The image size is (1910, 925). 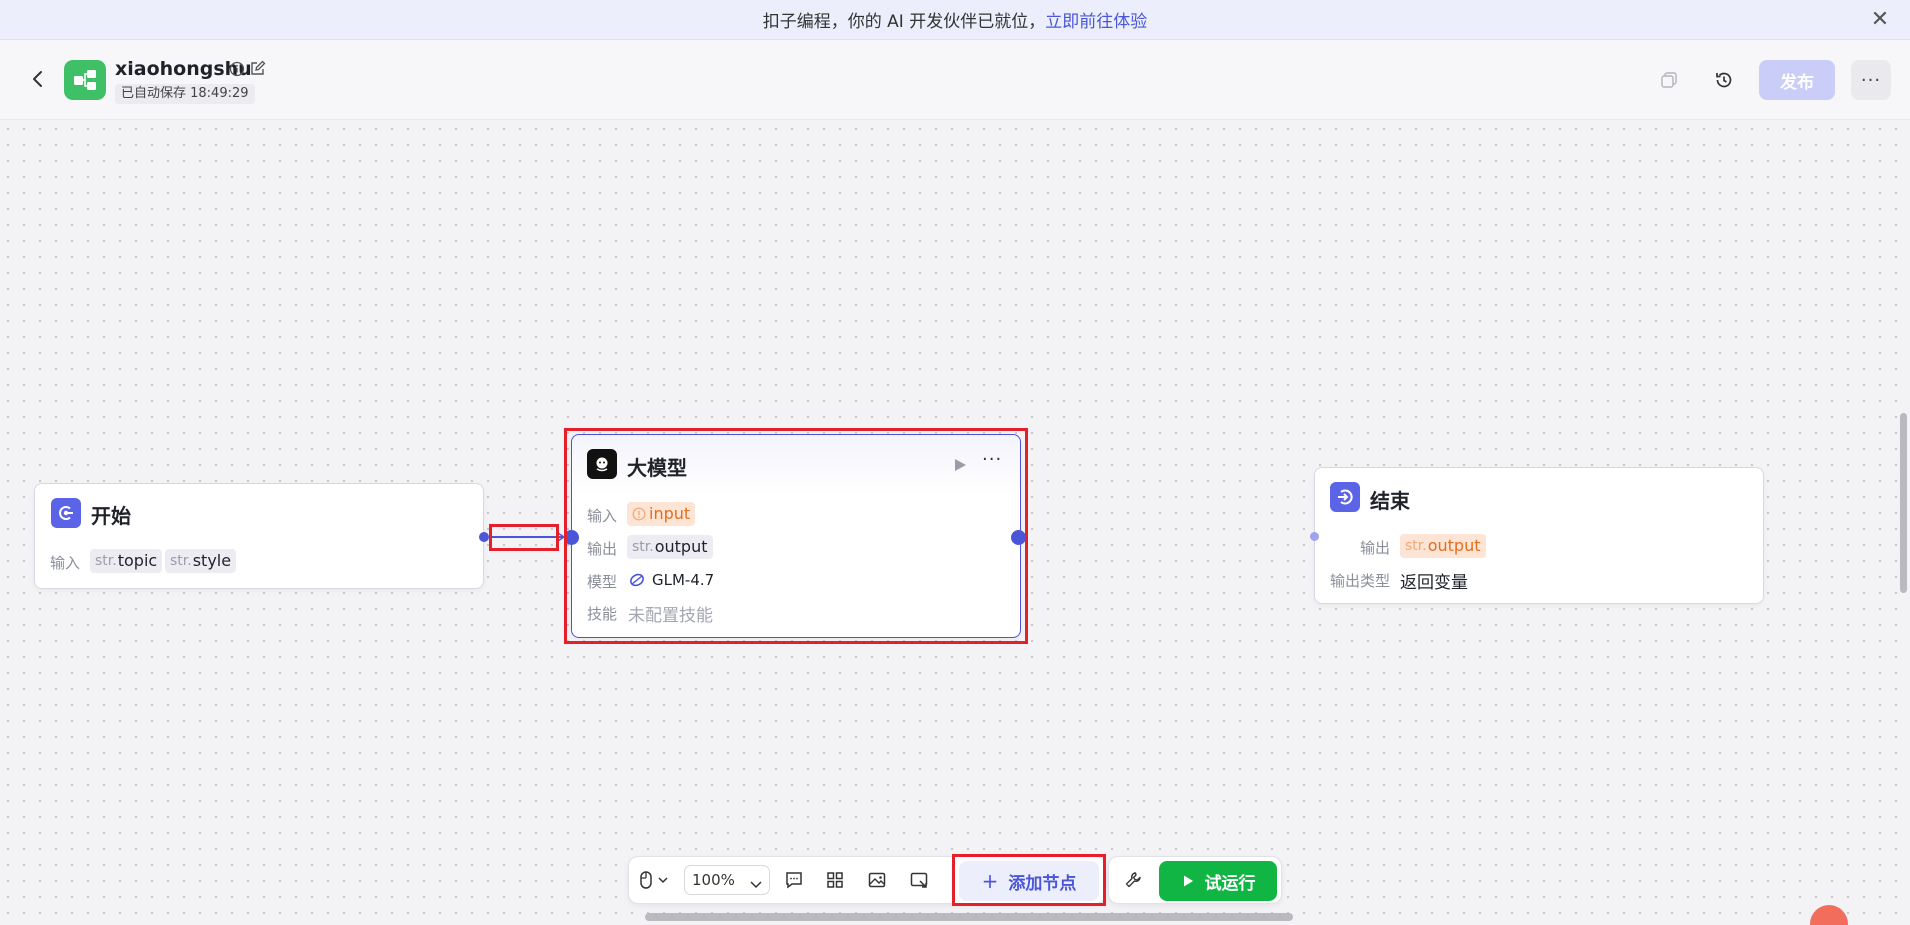 What do you see at coordinates (1188, 881) in the screenshot?
I see `play-icon` at bounding box center [1188, 881].